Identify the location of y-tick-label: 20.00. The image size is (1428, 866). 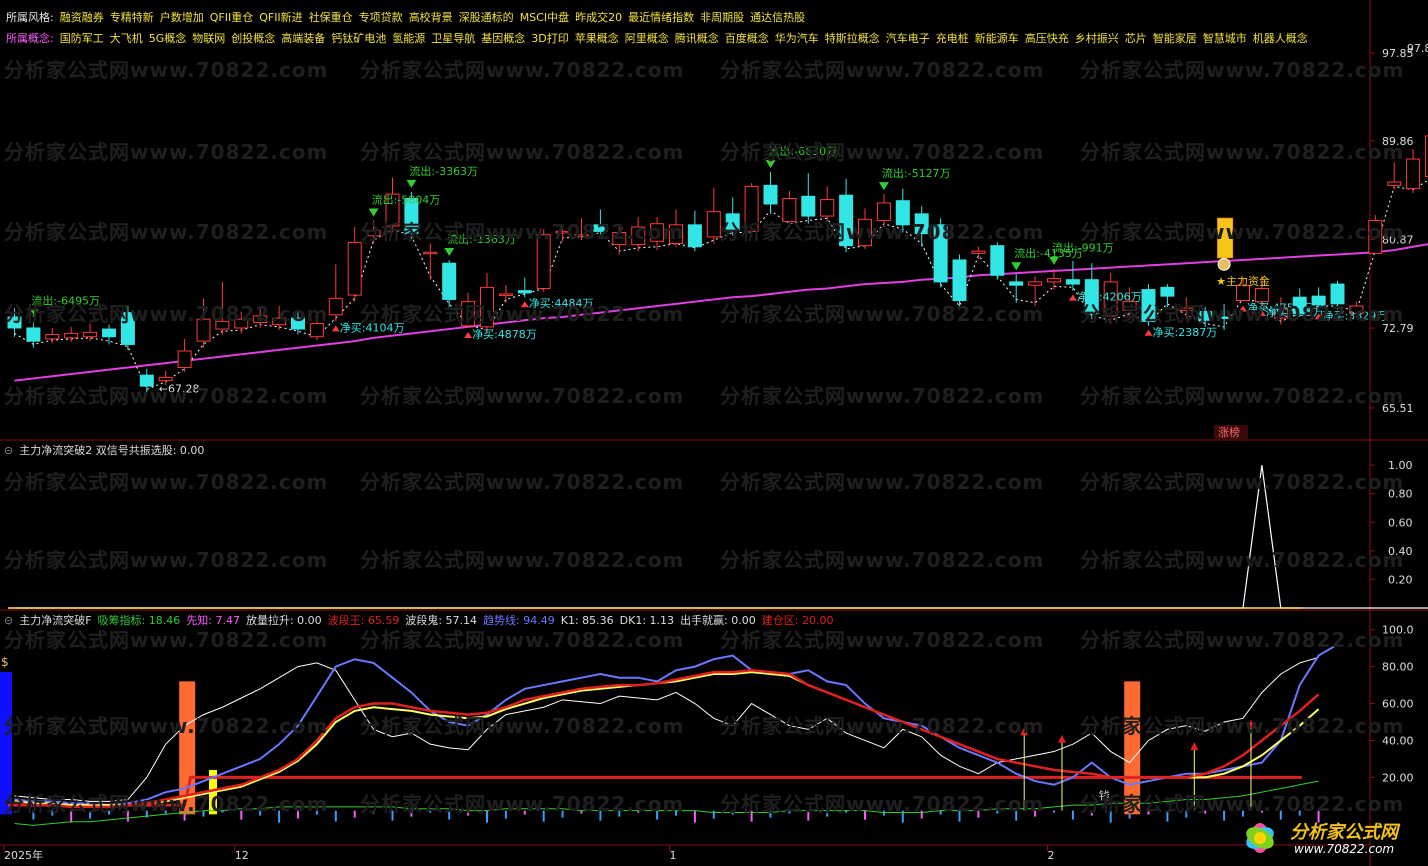
(1398, 777).